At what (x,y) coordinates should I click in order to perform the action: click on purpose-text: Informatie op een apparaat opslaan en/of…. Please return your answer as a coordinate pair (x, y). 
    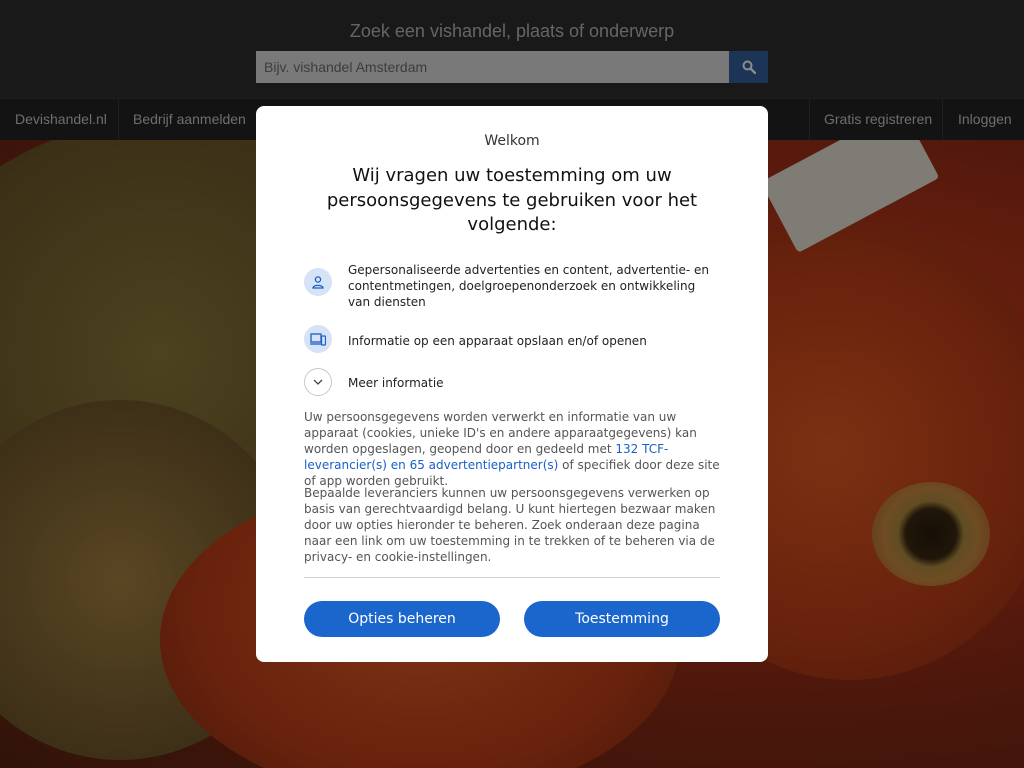
    Looking at the image, I should click on (497, 341).